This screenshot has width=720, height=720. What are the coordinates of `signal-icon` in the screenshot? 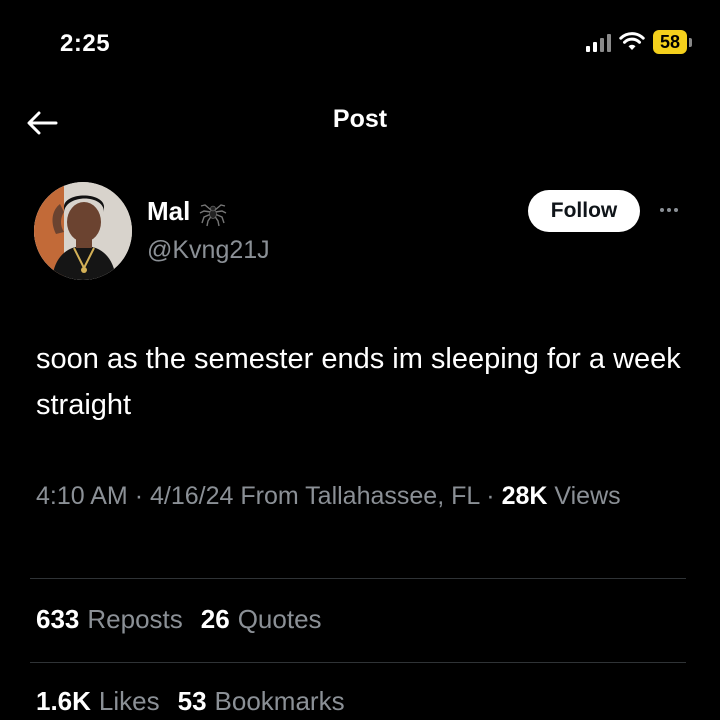 It's located at (598, 42).